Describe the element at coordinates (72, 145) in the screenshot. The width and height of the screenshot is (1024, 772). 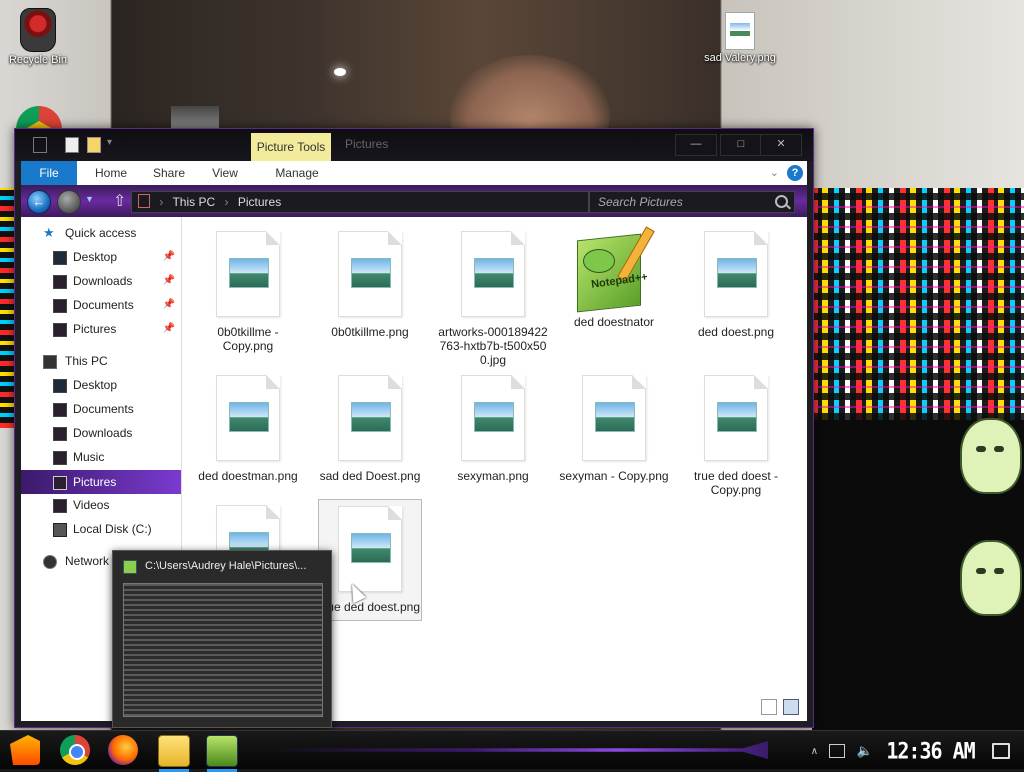
I see `properties-icon` at that location.